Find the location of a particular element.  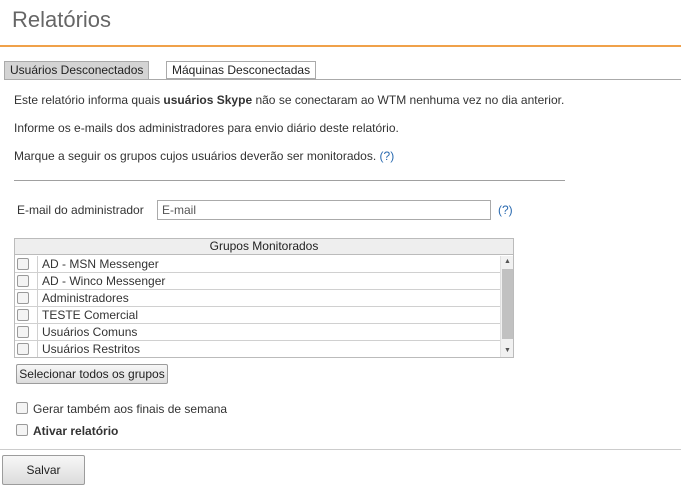

activate-label: Ativar relatório is located at coordinates (76, 431).